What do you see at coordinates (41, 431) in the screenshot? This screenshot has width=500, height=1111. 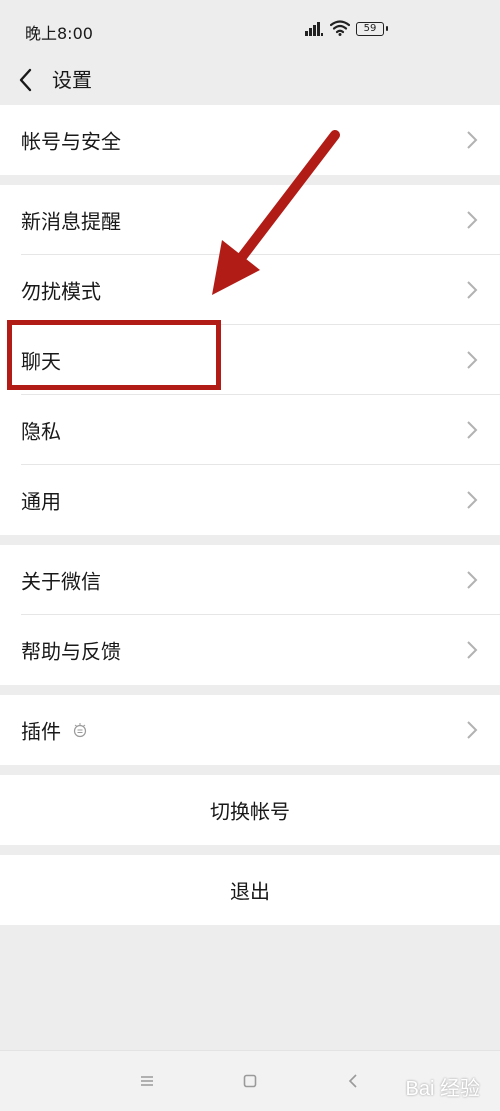 I see `settings-item-label: 隐私` at bounding box center [41, 431].